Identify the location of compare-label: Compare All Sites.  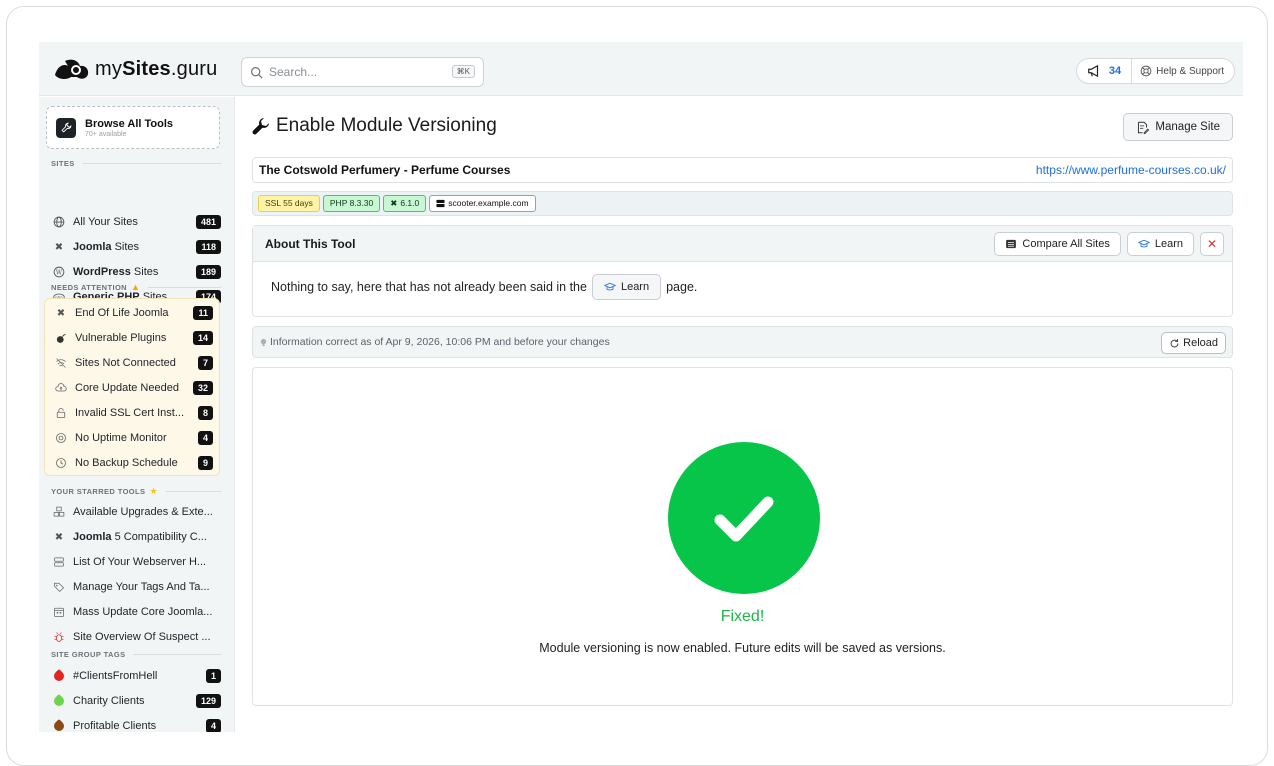
(1066, 244).